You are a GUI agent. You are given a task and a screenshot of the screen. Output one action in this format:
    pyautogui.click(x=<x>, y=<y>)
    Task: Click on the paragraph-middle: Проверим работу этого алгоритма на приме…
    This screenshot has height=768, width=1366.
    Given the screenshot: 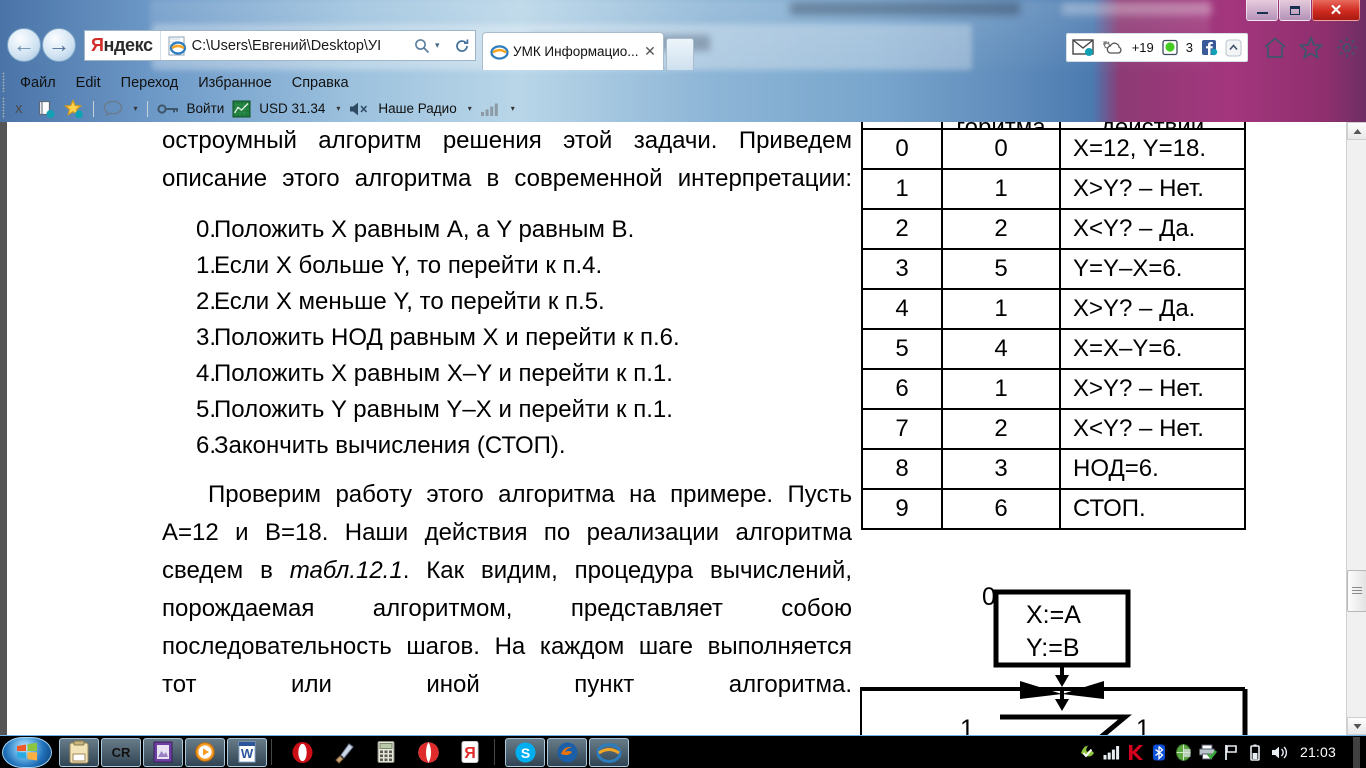 What is the action you would take?
    pyautogui.click(x=507, y=590)
    